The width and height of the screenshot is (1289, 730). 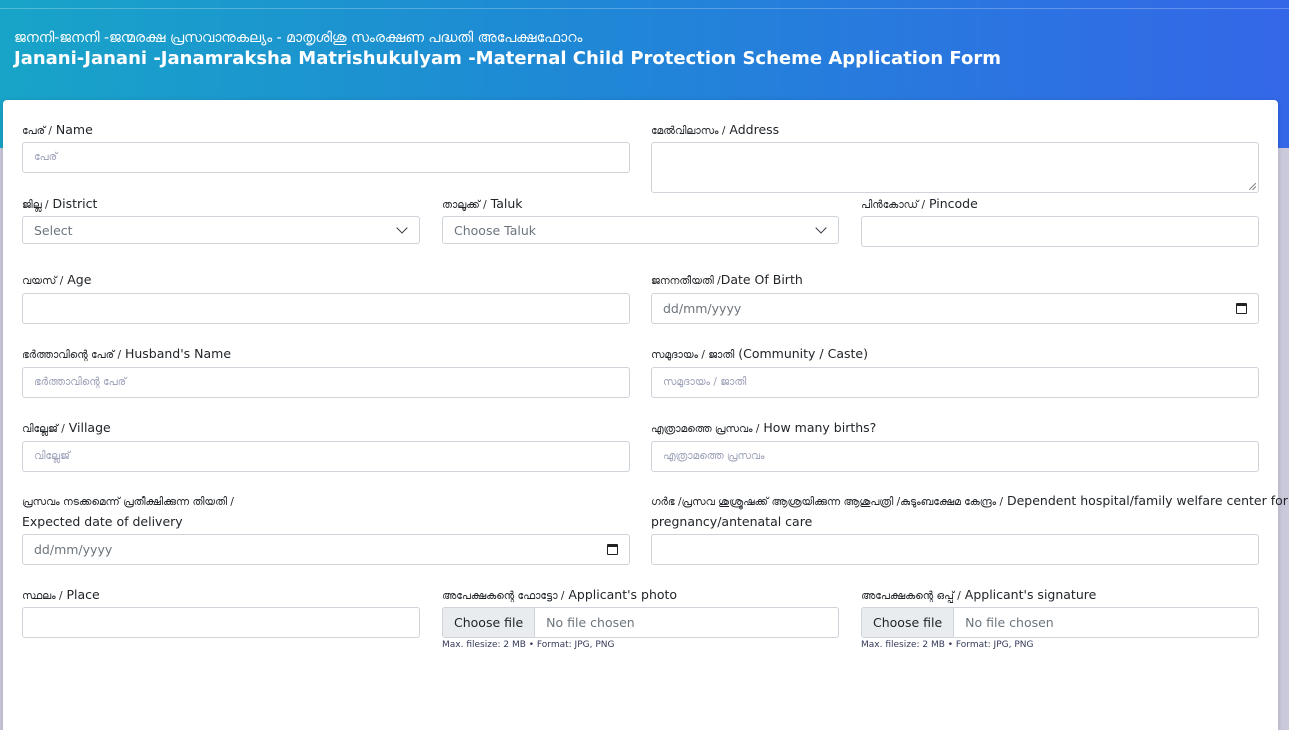 What do you see at coordinates (764, 427) in the screenshot?
I see `births-label: എത്രാമത്തെ പ്രസവം / How many births?` at bounding box center [764, 427].